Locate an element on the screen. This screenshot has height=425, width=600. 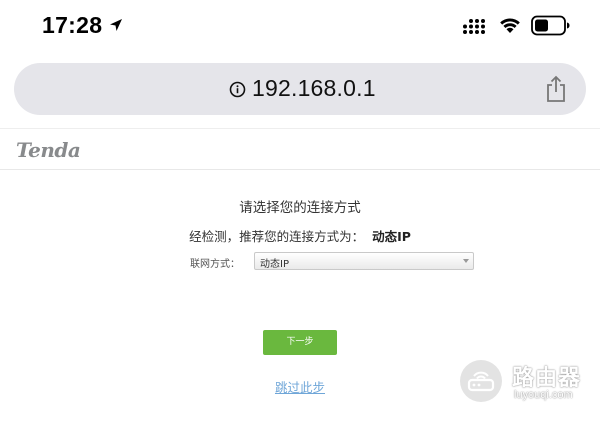
signal-icon is located at coordinates (474, 26).